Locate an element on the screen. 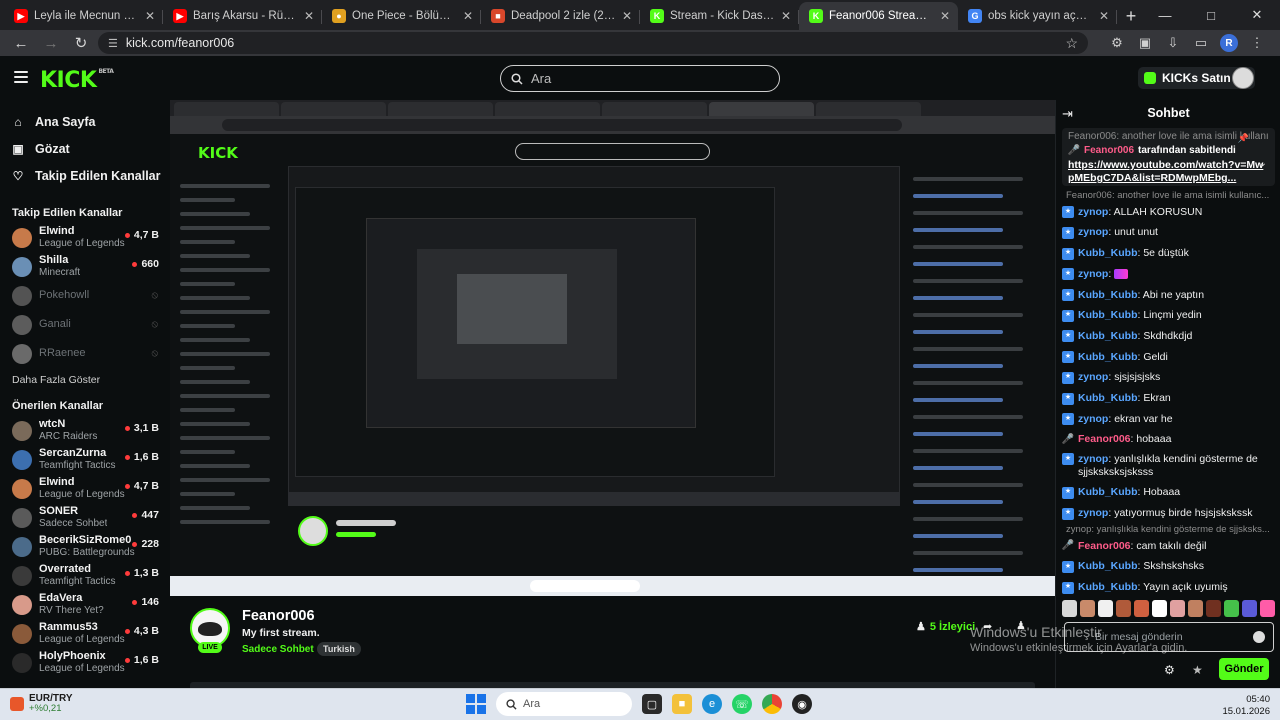 The width and height of the screenshot is (1280, 720). nav-item-browse: ▣ Gözat is located at coordinates (91, 148).